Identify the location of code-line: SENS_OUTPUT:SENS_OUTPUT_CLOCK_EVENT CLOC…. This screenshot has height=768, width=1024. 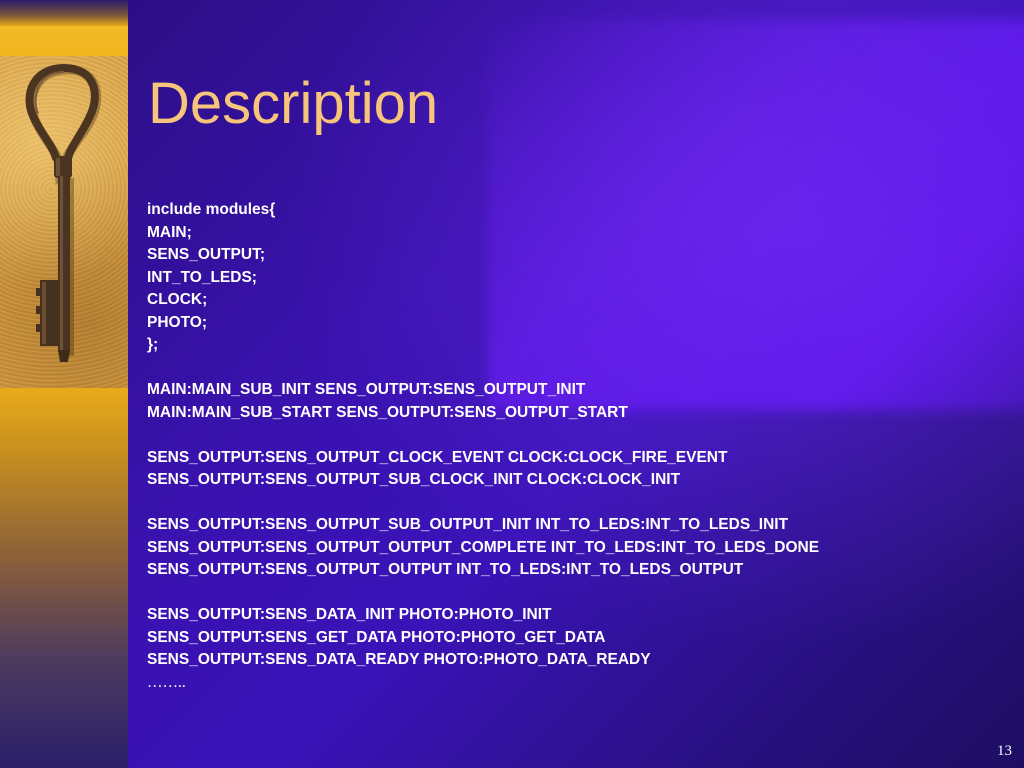
(437, 457).